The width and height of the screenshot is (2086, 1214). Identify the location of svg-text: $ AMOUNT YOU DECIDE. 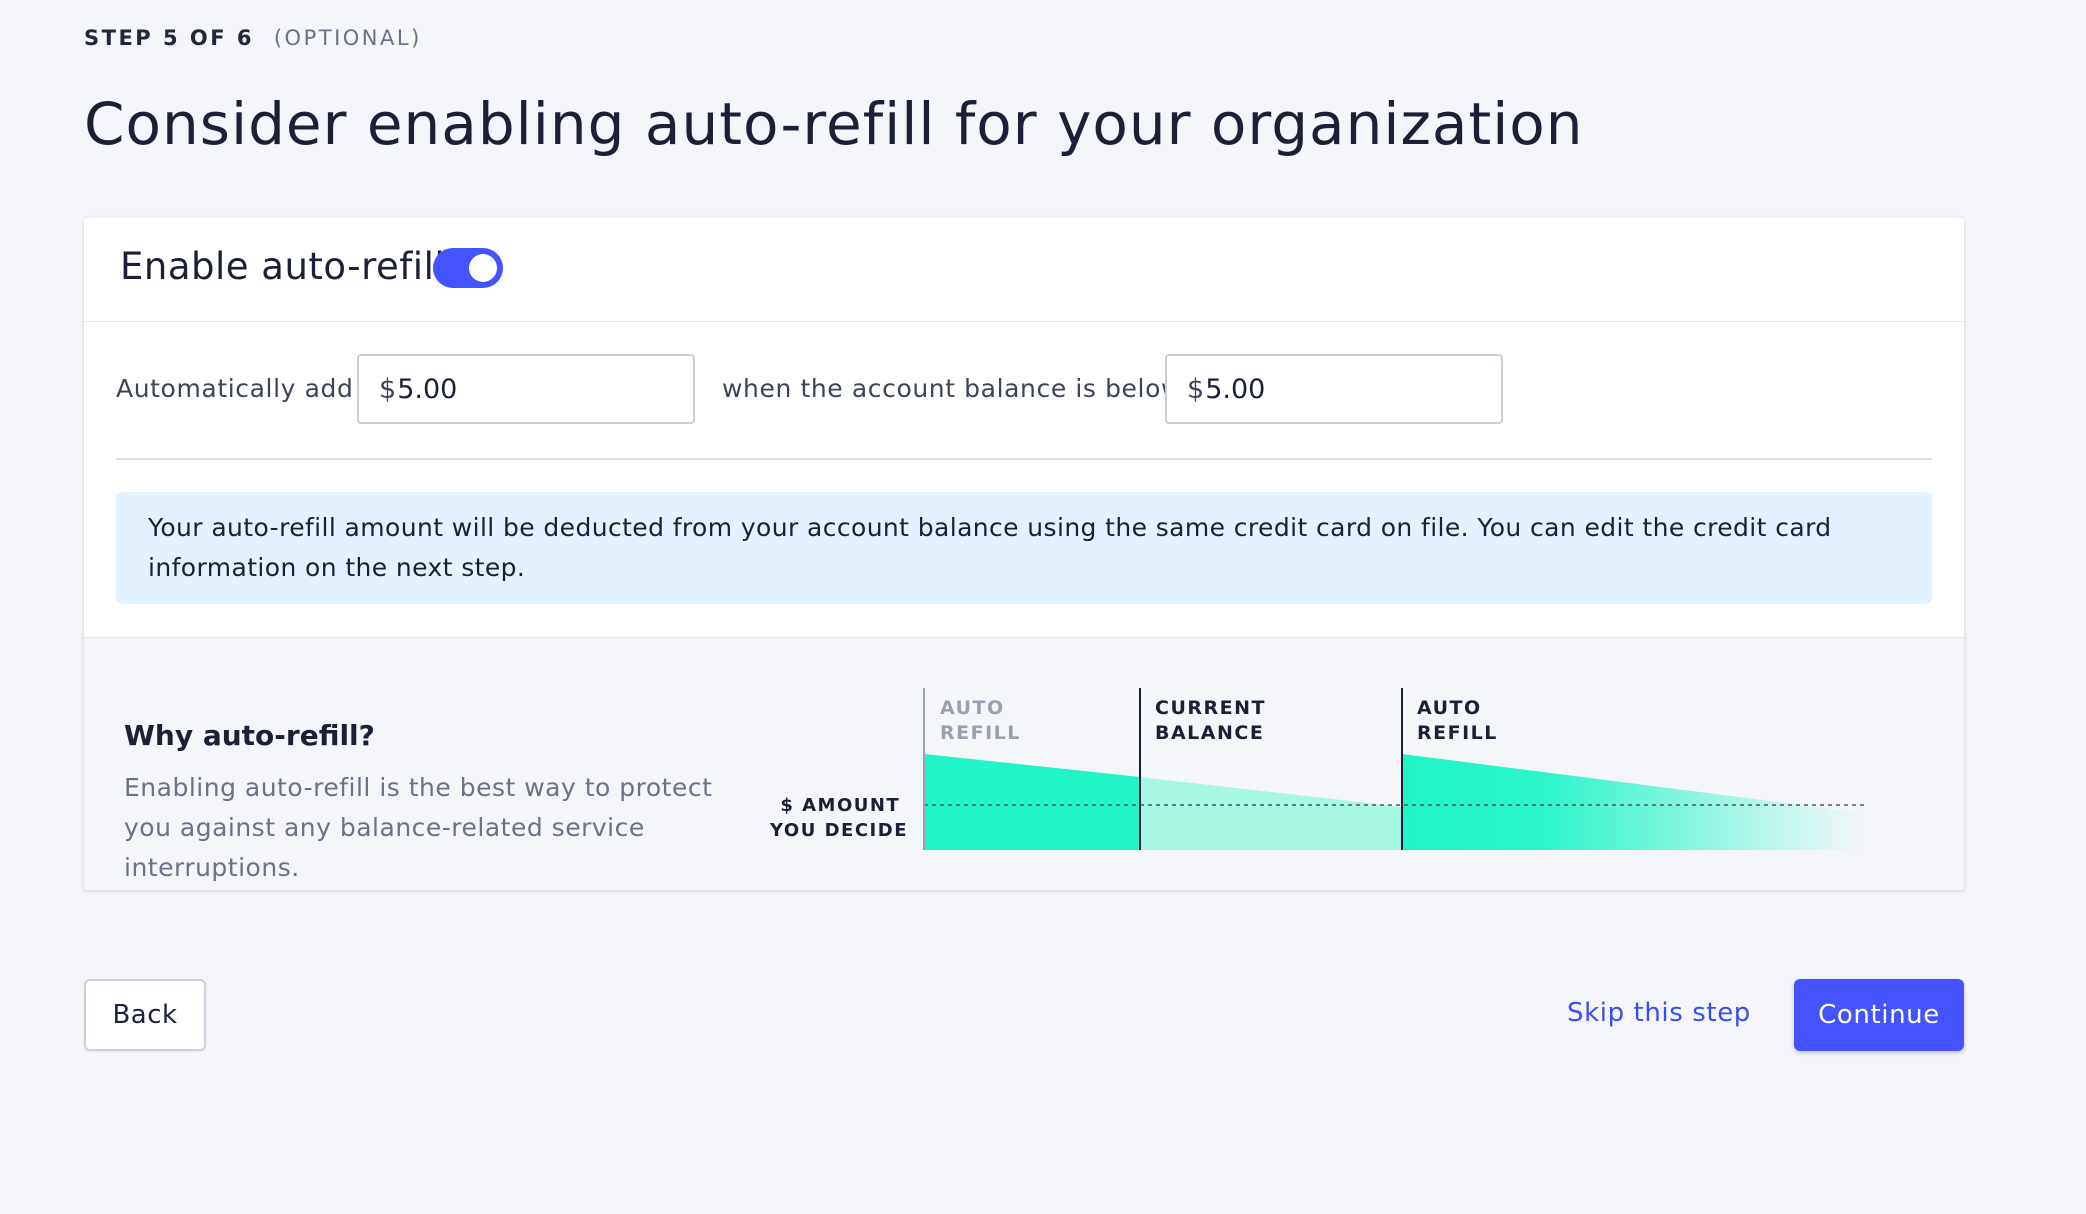
(838, 818).